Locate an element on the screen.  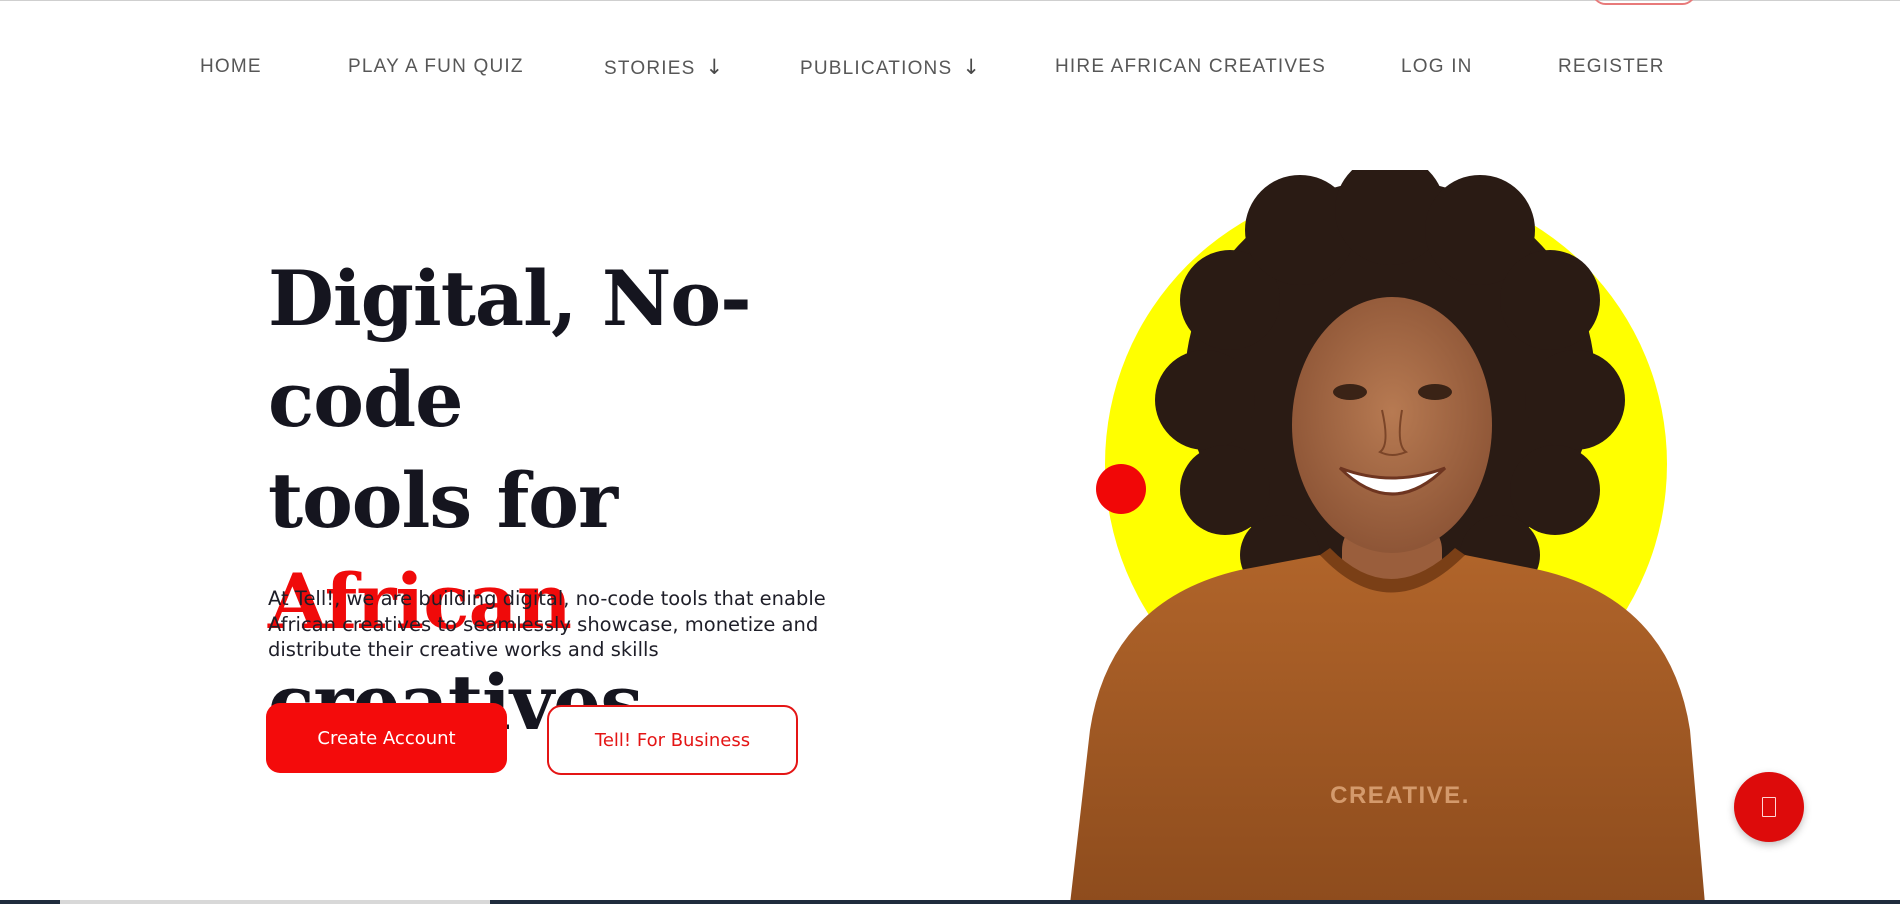
tell-for-business-button: Tell! For Business is located at coordinates (672, 740).